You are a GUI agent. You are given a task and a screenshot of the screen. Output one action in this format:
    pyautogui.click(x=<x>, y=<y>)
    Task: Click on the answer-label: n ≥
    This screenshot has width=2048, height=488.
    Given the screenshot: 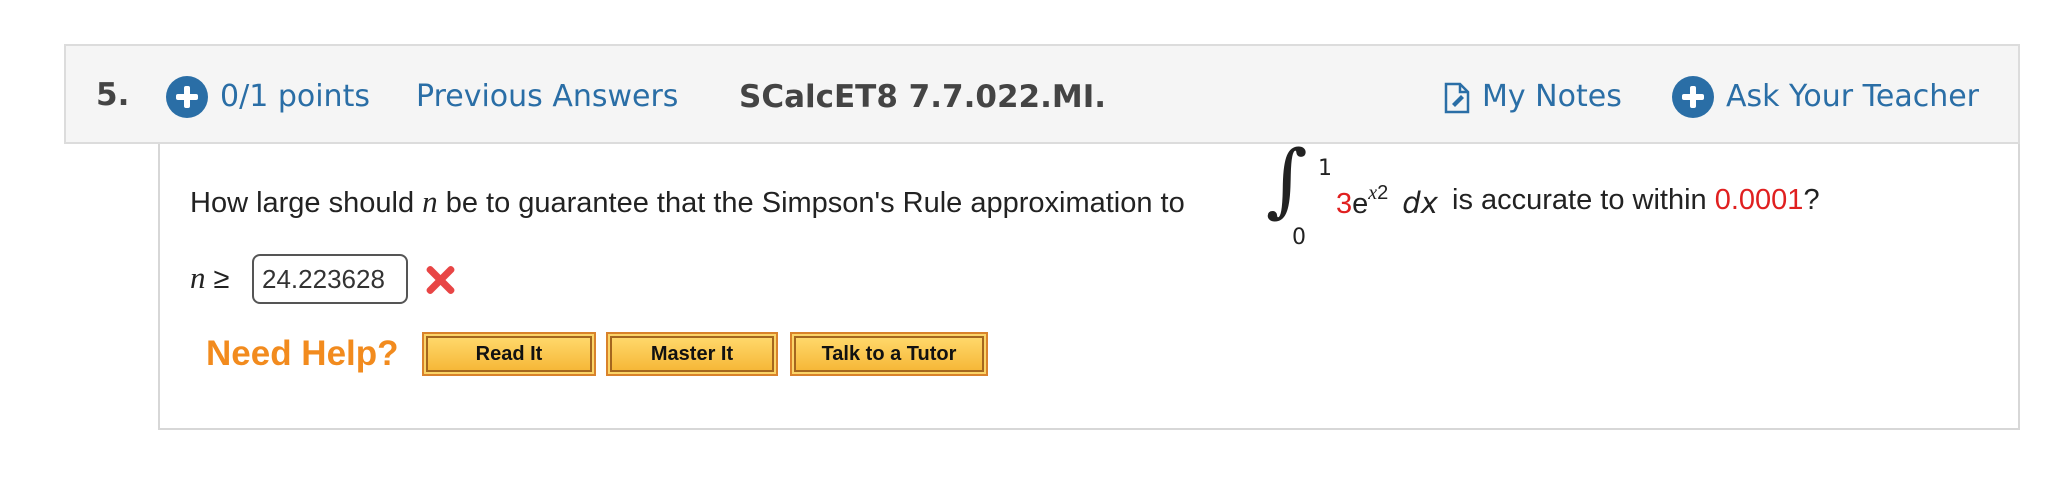 What is the action you would take?
    pyautogui.click(x=209, y=278)
    